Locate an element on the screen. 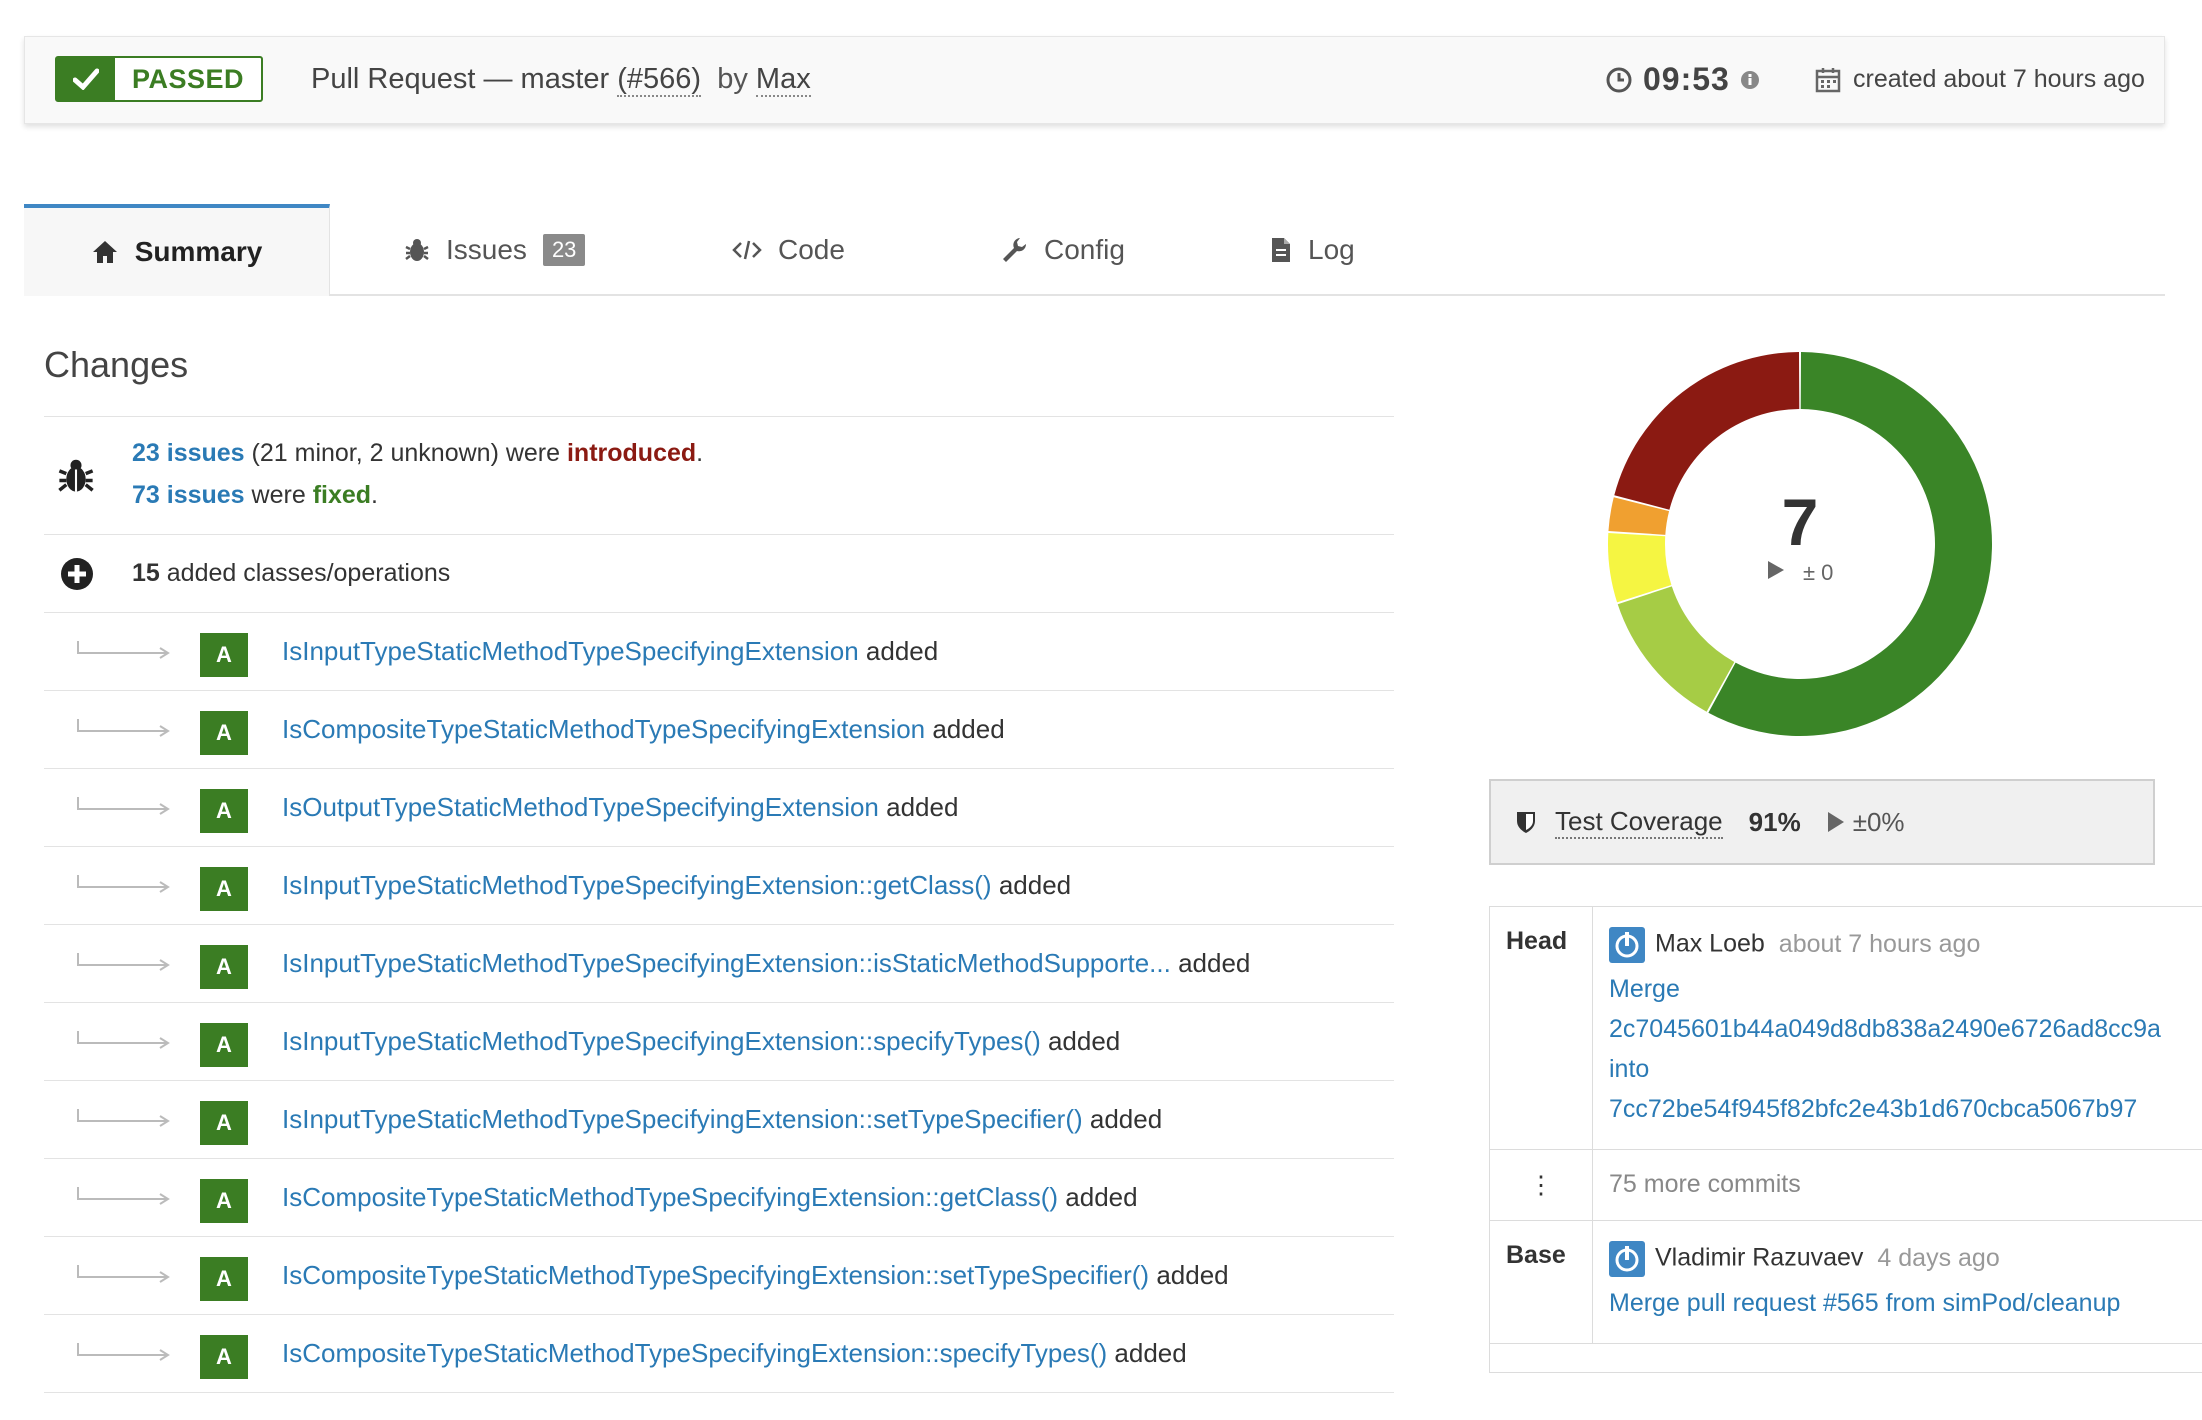  home-icon is located at coordinates (104, 252).